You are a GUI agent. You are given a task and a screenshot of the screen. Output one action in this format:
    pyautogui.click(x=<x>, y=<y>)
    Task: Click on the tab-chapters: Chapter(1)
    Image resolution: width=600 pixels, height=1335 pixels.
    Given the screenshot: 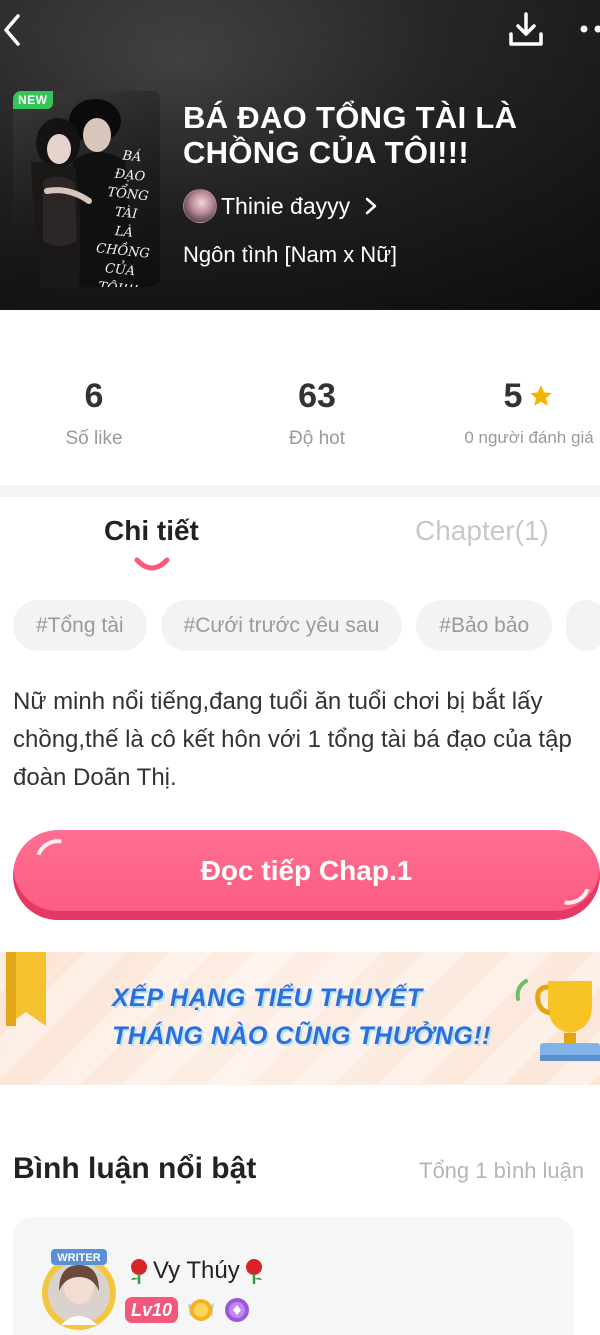 What is the action you would take?
    pyautogui.click(x=482, y=531)
    